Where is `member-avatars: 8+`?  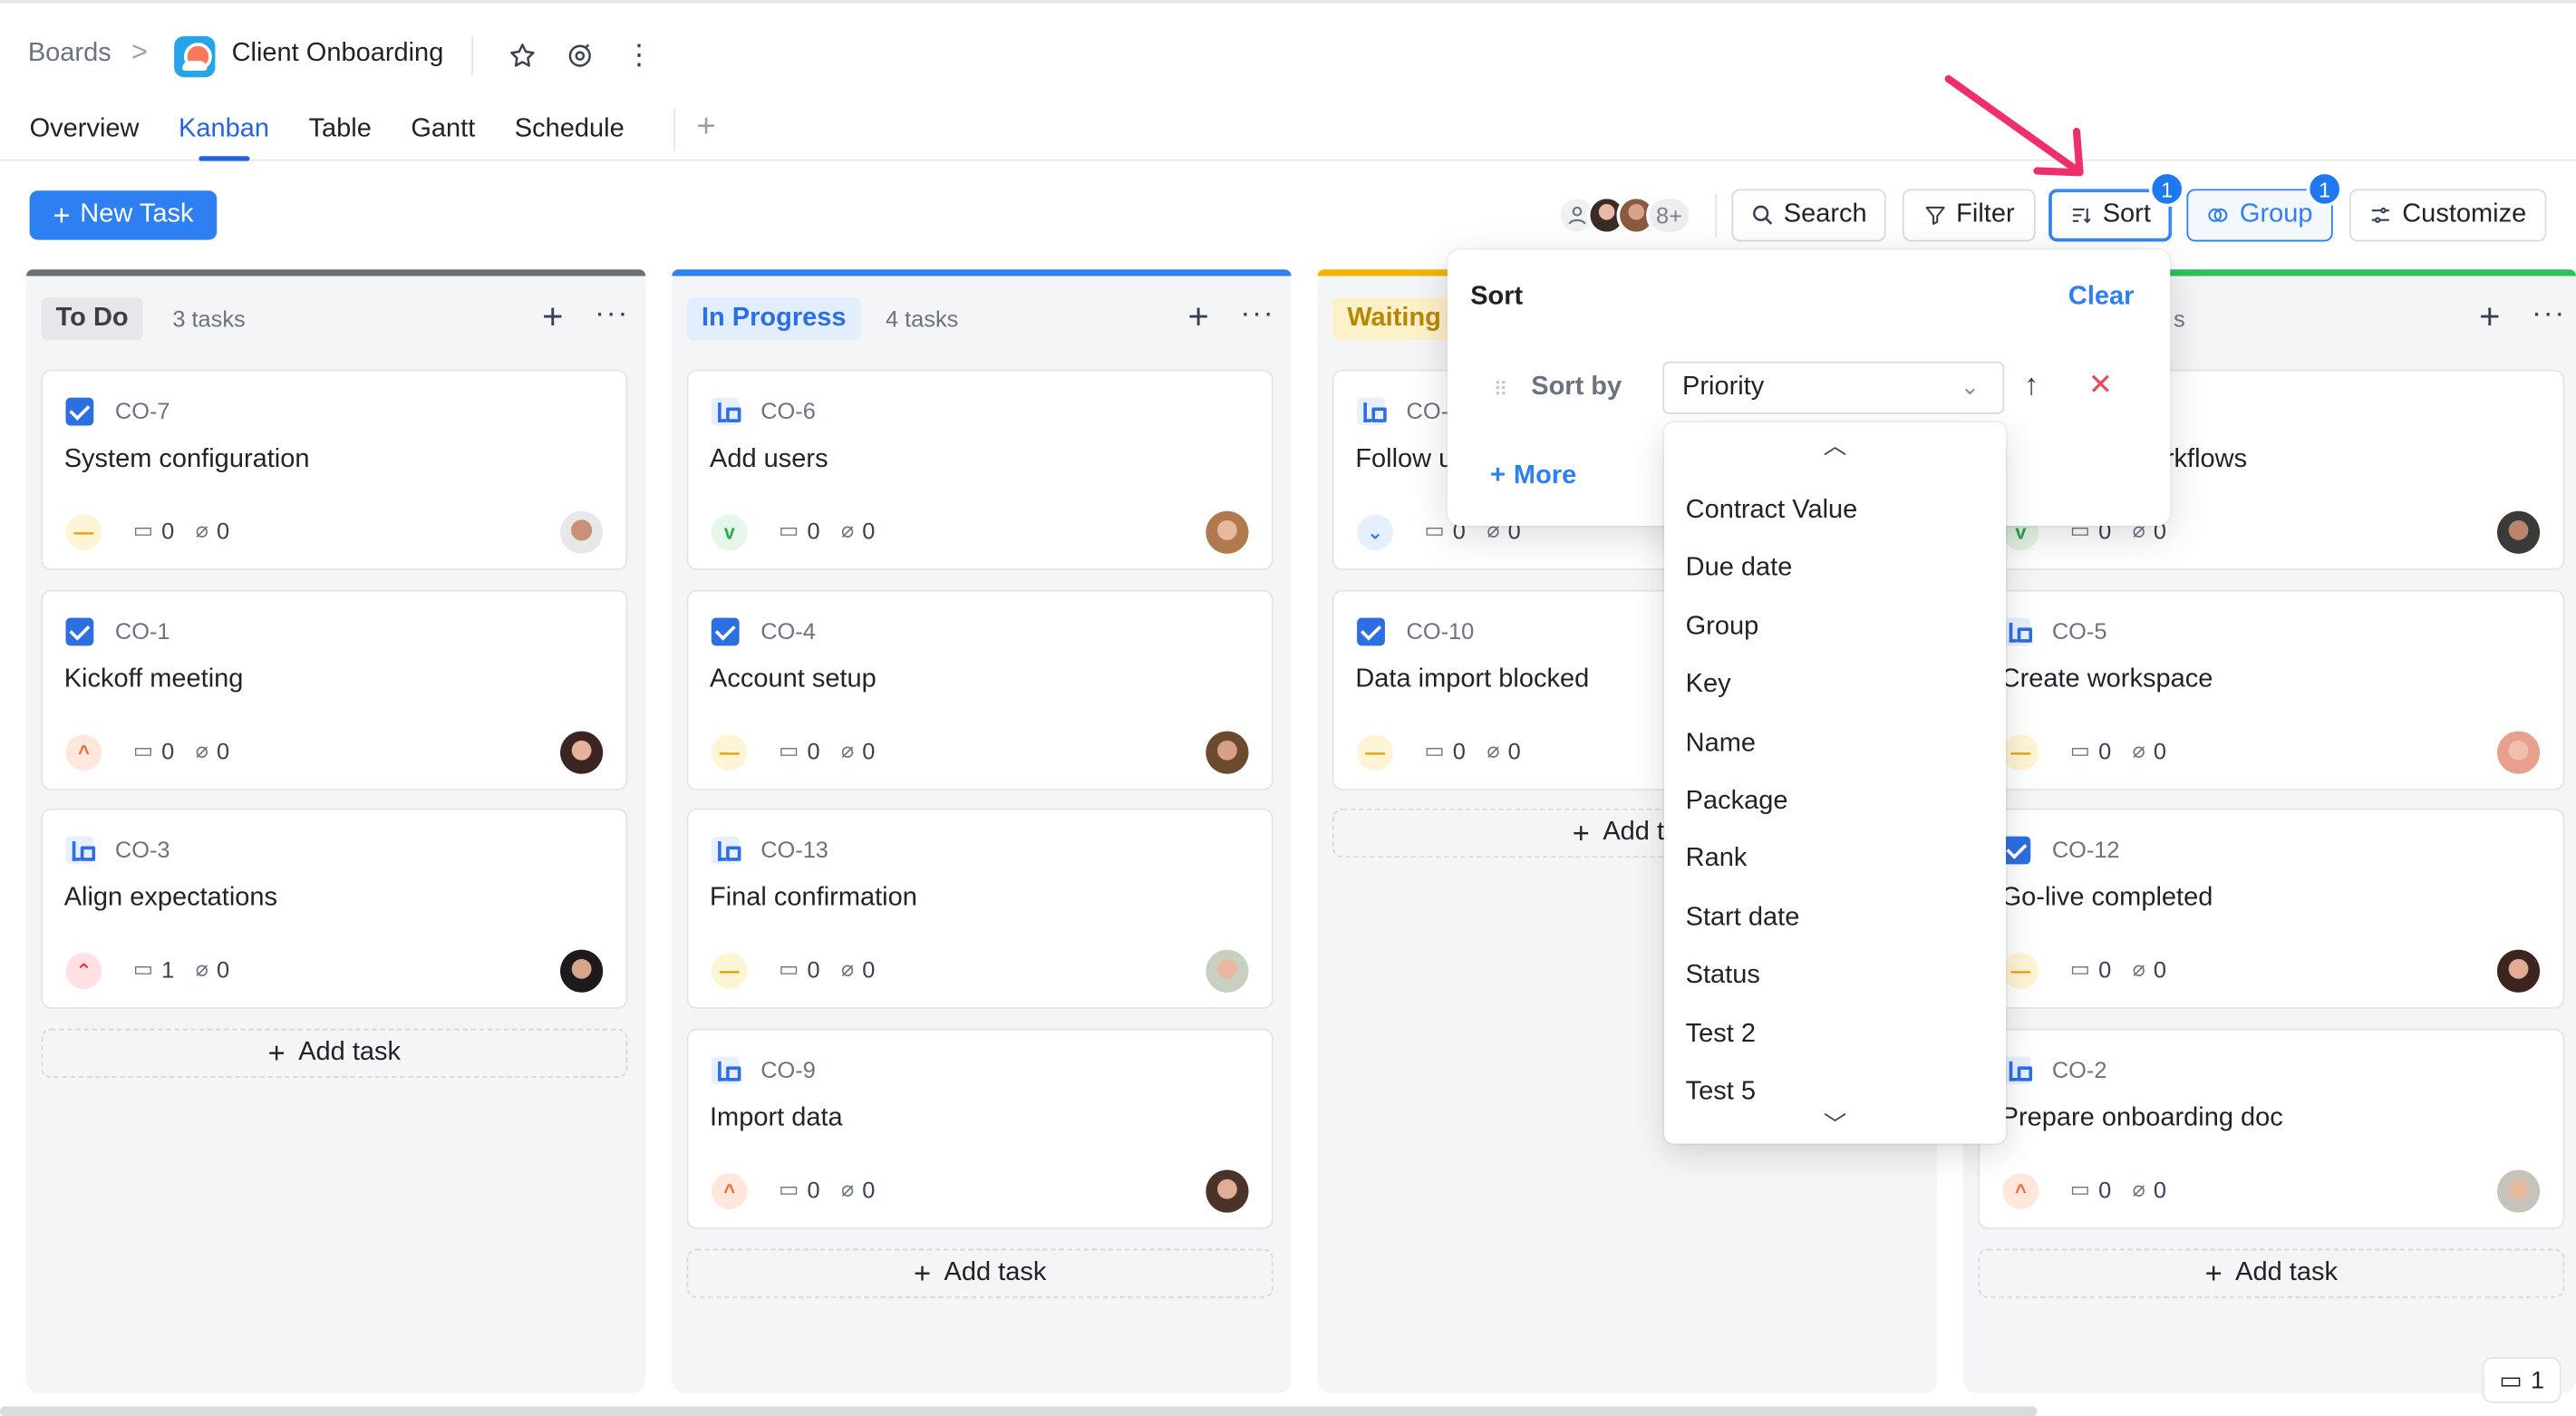
member-avatars: 8+ is located at coordinates (1624, 215).